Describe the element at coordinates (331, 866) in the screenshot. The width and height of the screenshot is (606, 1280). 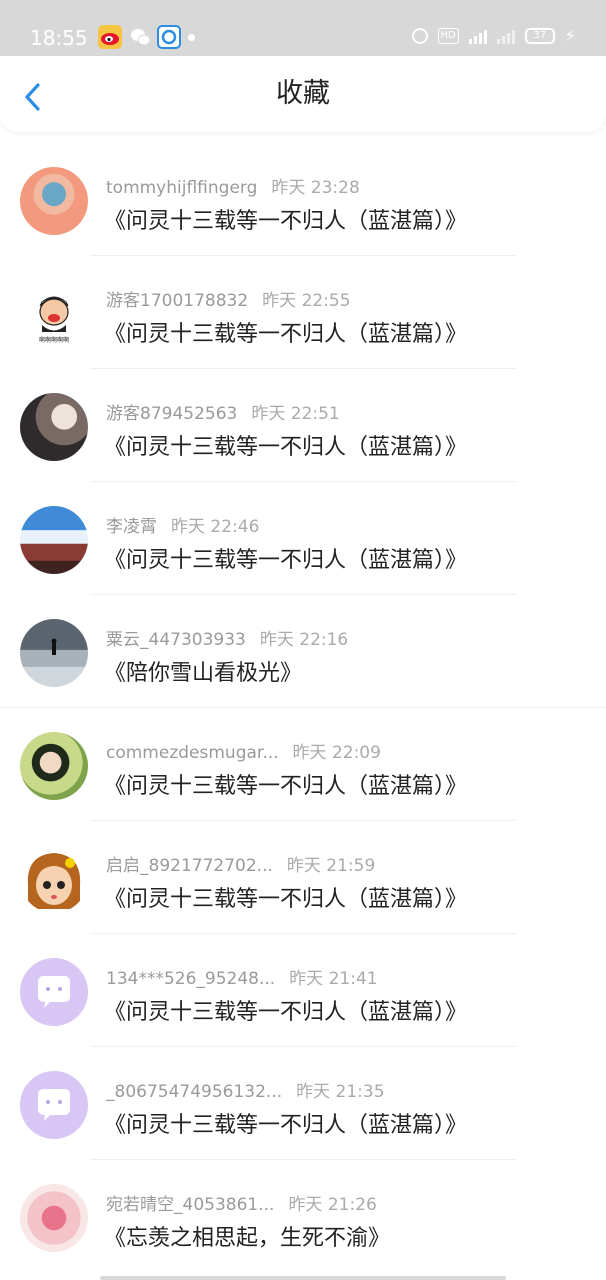
I see `timestamp: 昨天 21:59` at that location.